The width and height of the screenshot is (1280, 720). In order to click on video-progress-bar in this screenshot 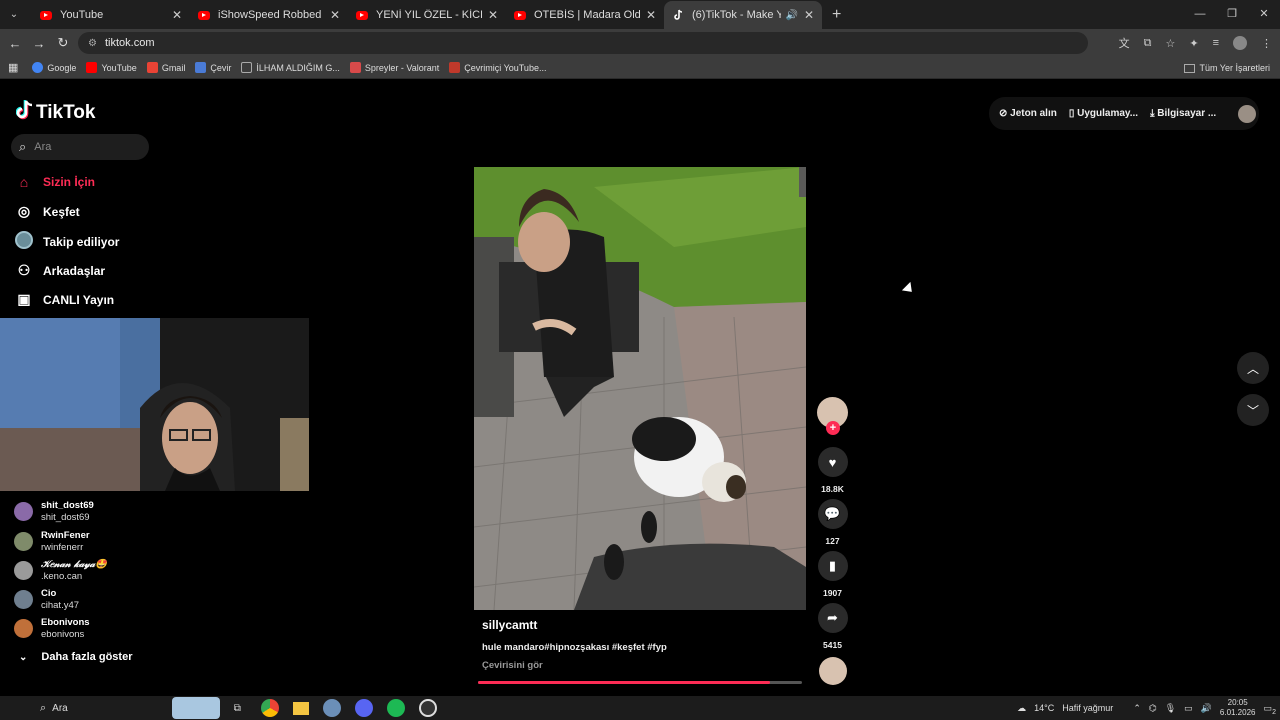, I will do `click(640, 682)`.